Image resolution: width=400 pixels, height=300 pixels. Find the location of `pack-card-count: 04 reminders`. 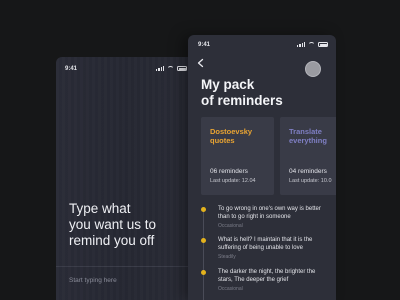

pack-card-count: 04 reminders is located at coordinates (308, 171).